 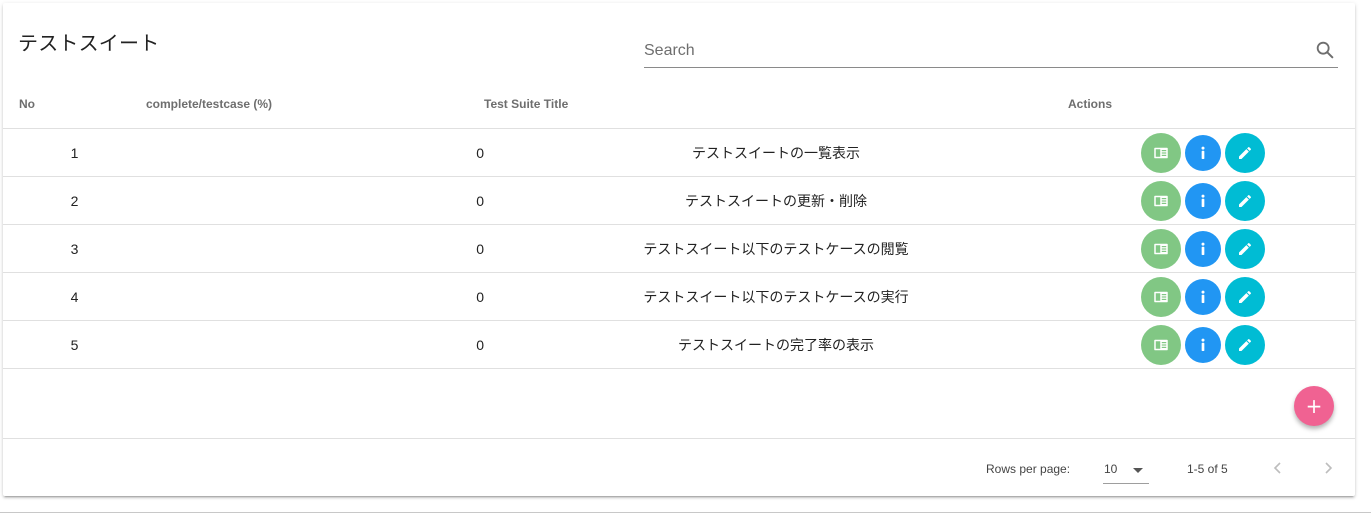 I want to click on add-test-suite-button: +, so click(x=1314, y=406).